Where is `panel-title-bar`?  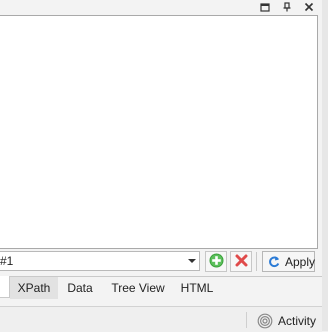 panel-title-bar is located at coordinates (164, 7).